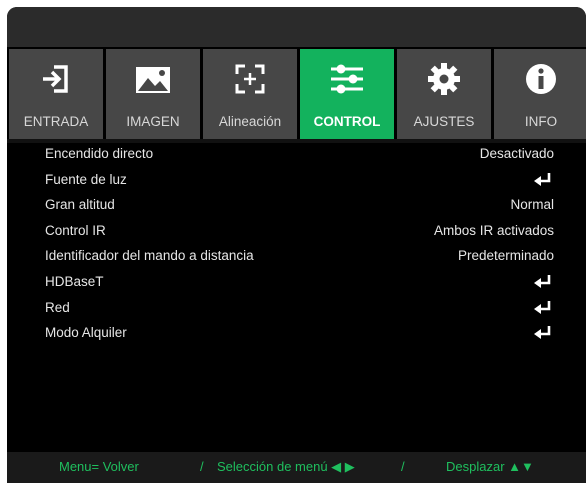 This screenshot has height=483, width=586. I want to click on top-bar, so click(296, 27).